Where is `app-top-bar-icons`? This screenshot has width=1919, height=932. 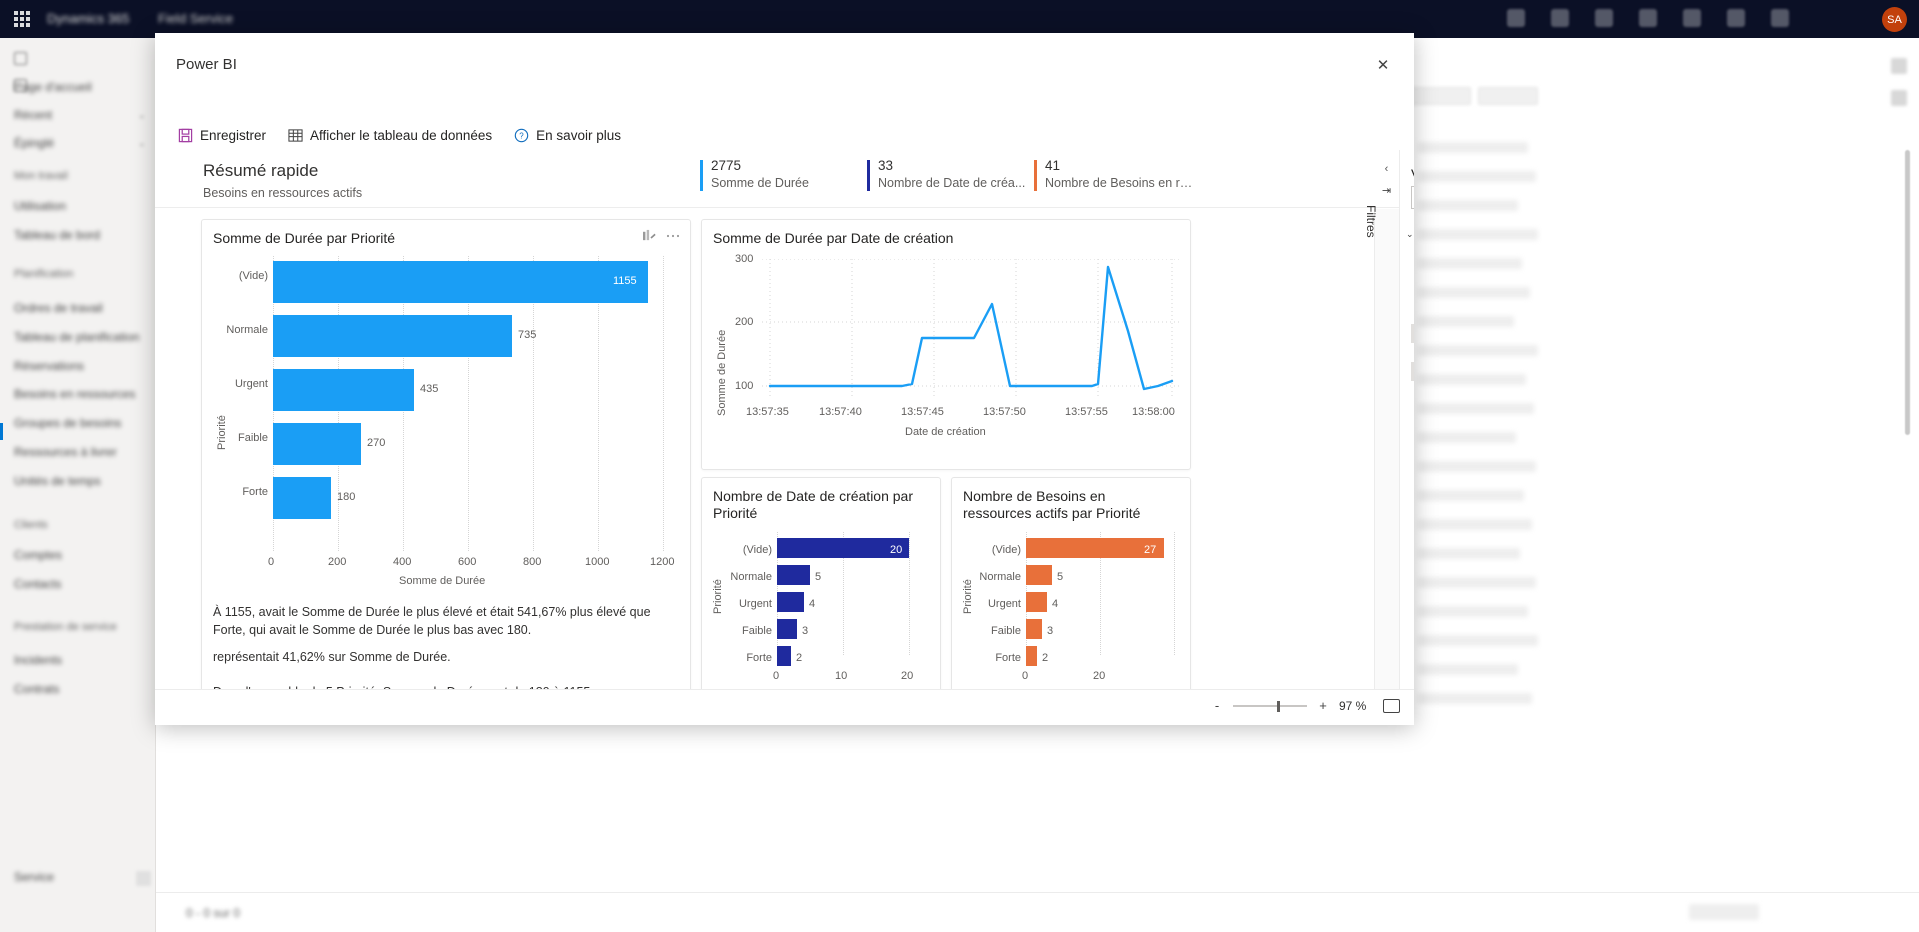 app-top-bar-icons is located at coordinates (1648, 18).